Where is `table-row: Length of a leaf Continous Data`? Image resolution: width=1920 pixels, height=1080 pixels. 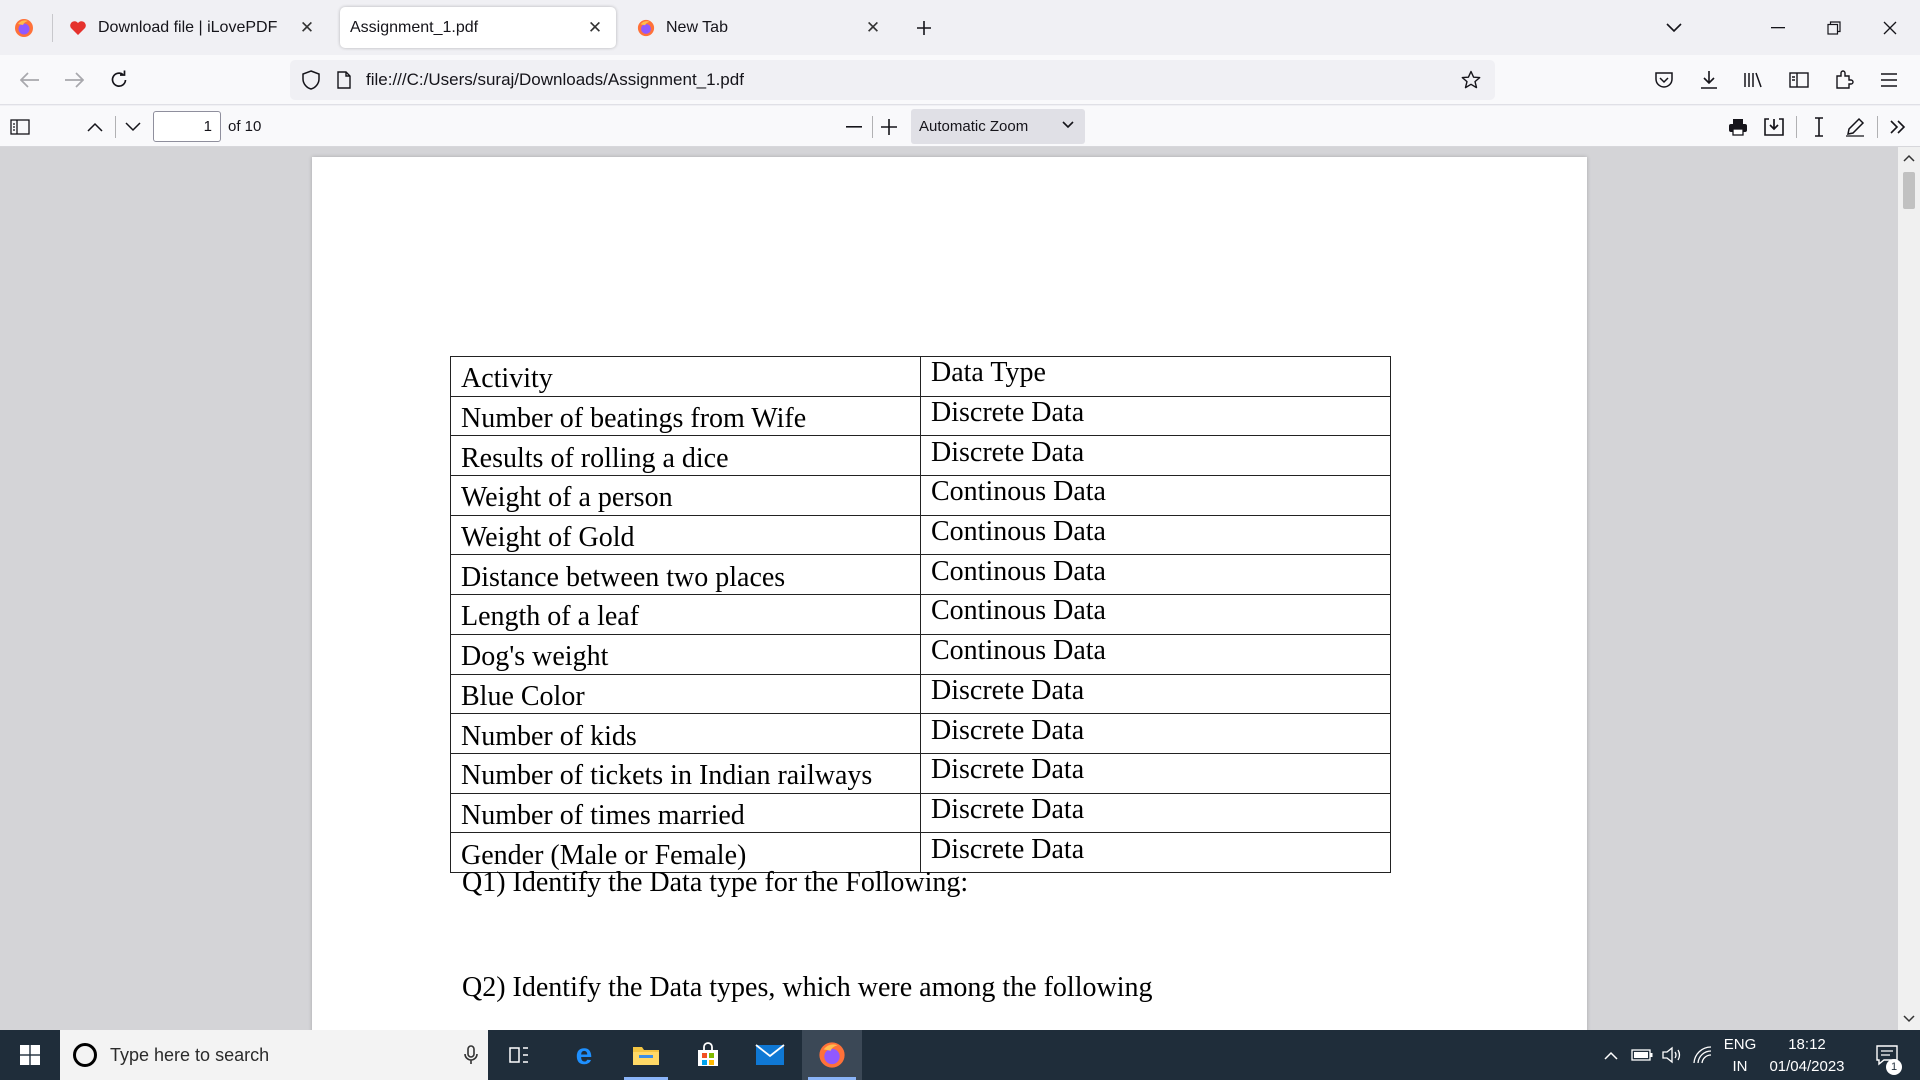 table-row: Length of a leaf Continous Data is located at coordinates (920, 614).